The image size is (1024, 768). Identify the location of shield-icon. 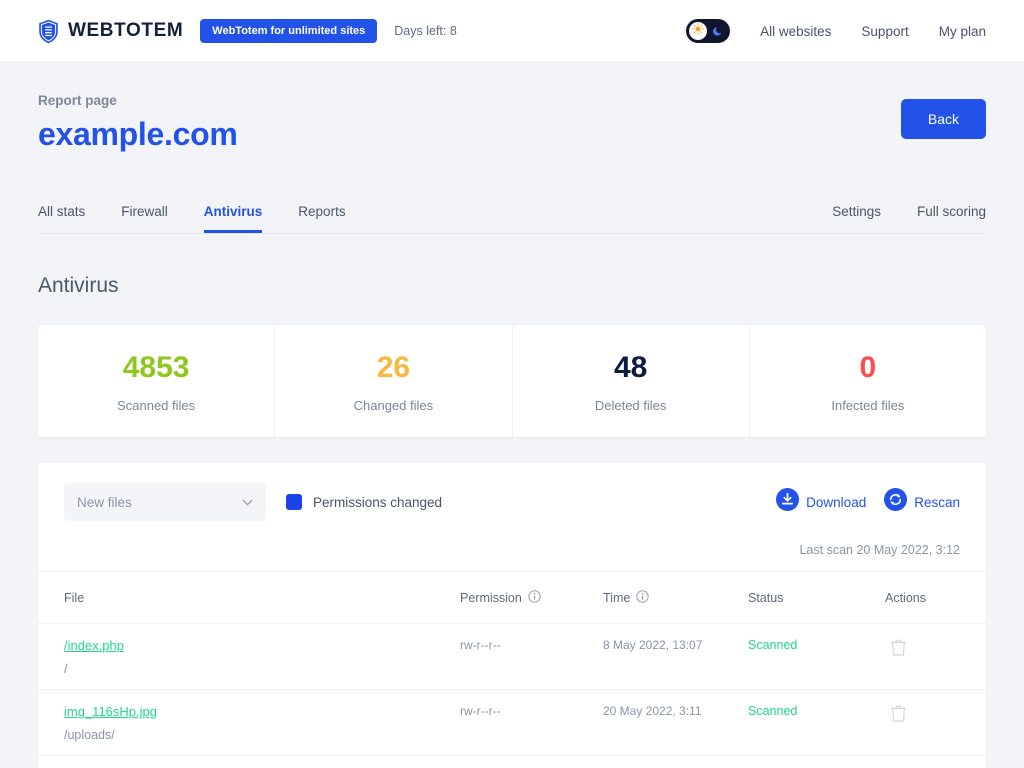
(48, 31).